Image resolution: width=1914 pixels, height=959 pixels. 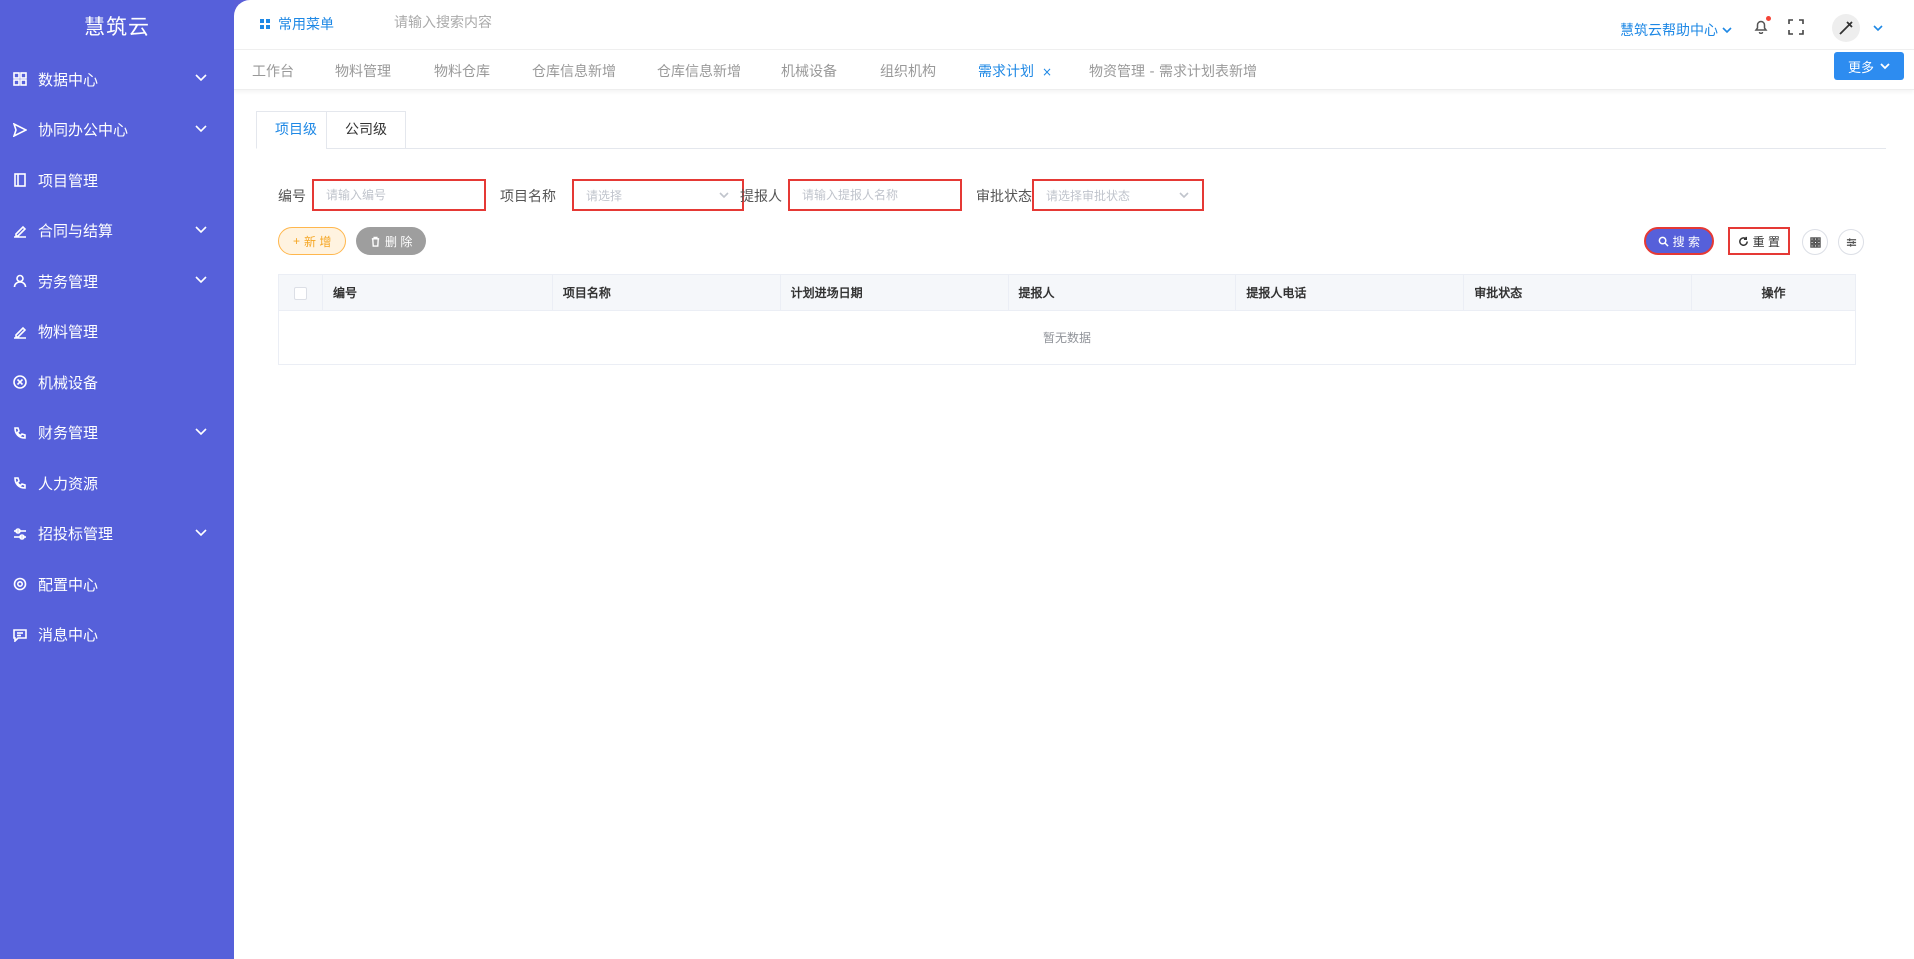 I want to click on tab-company-level: 公司级, so click(x=366, y=130).